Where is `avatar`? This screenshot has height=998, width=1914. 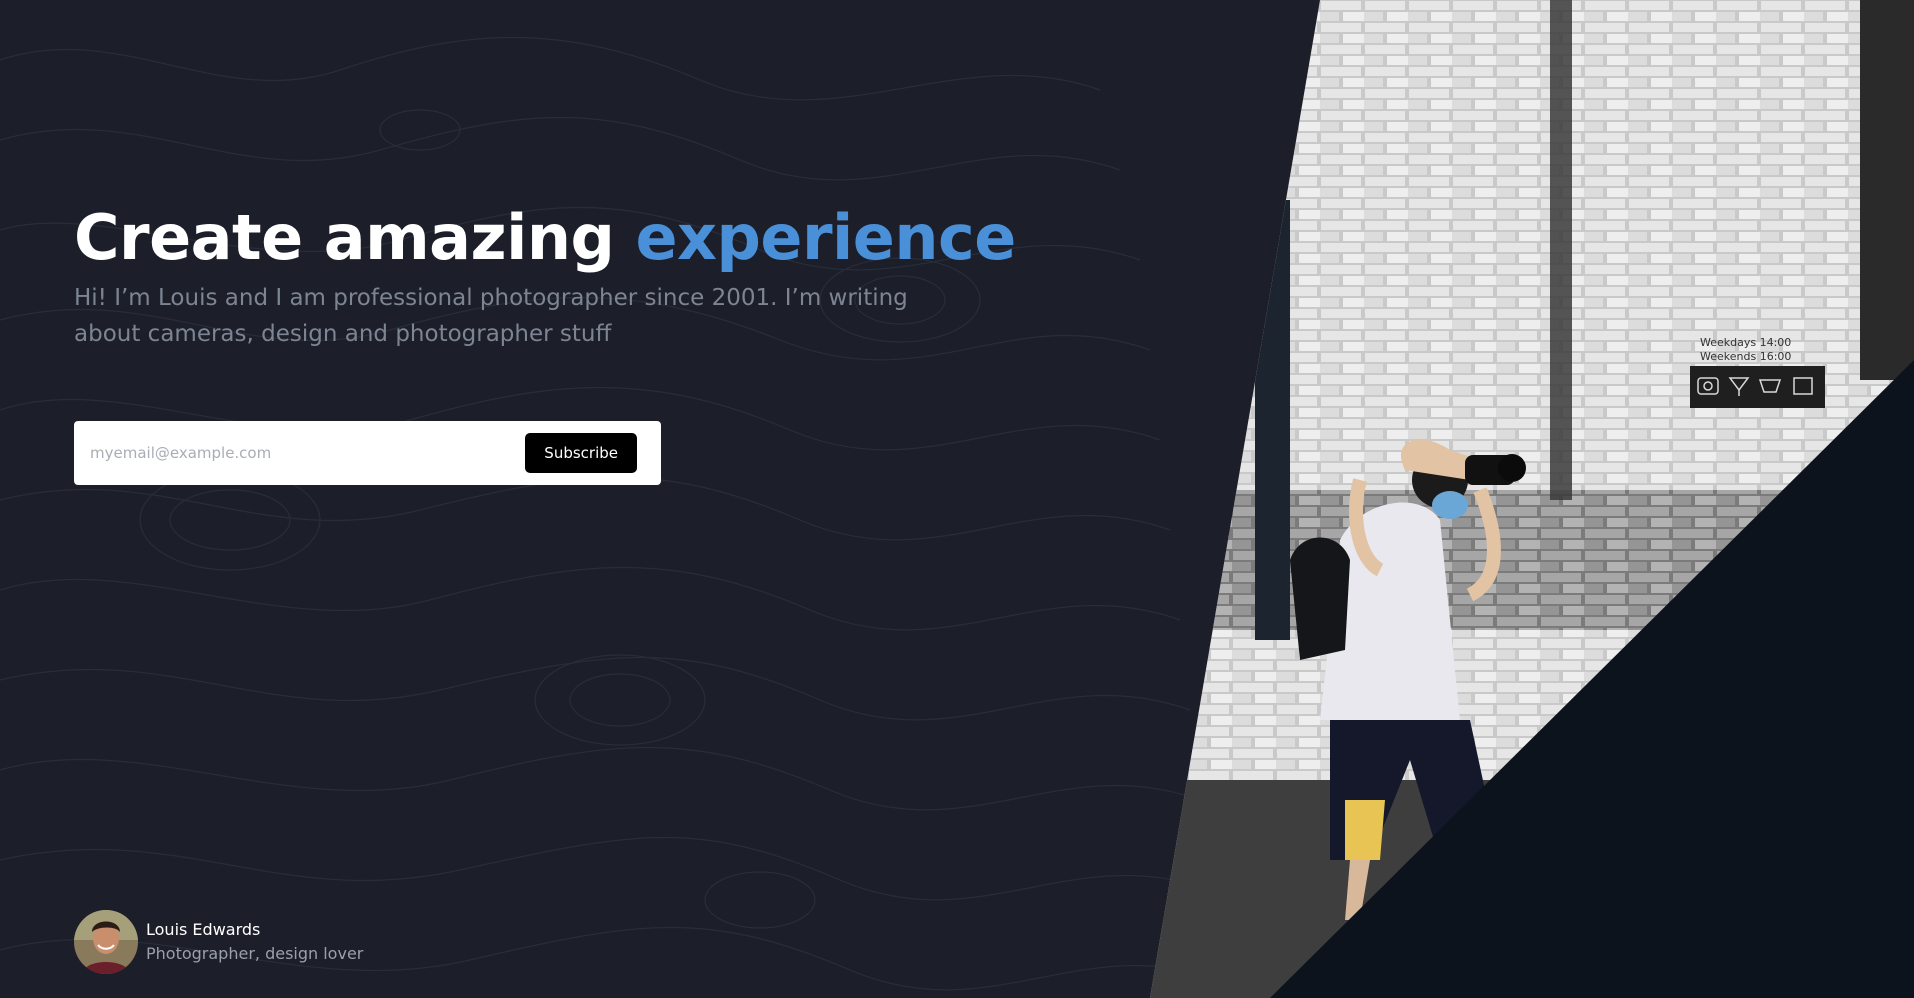 avatar is located at coordinates (106, 942).